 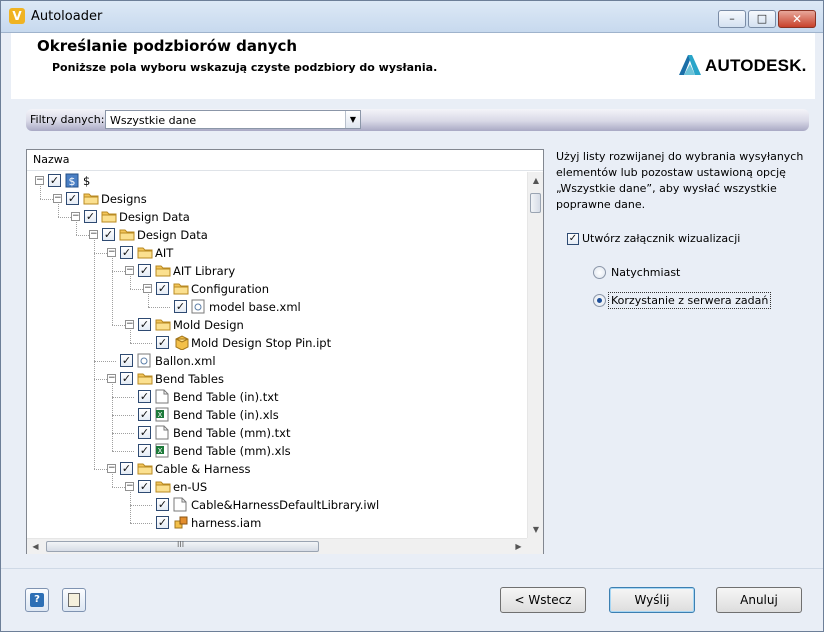 I want to click on radio-immediately-label: Natychmiast, so click(x=646, y=272).